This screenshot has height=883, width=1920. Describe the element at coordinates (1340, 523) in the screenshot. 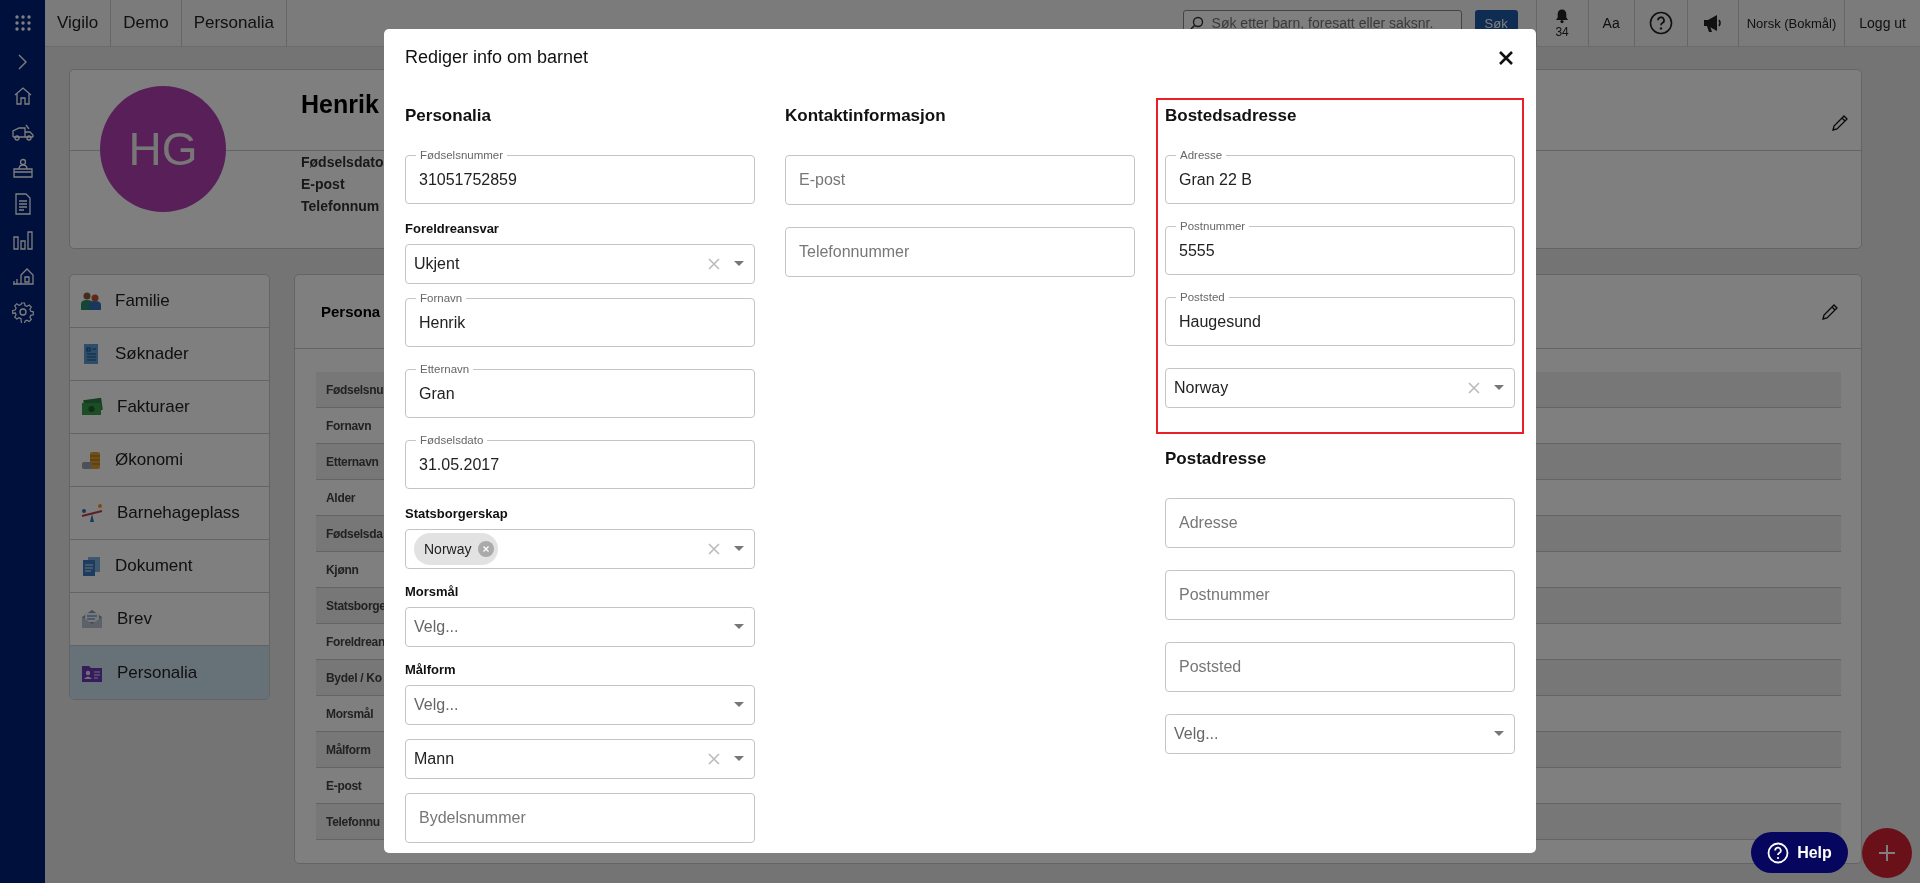

I see `input-field: Adresse` at that location.